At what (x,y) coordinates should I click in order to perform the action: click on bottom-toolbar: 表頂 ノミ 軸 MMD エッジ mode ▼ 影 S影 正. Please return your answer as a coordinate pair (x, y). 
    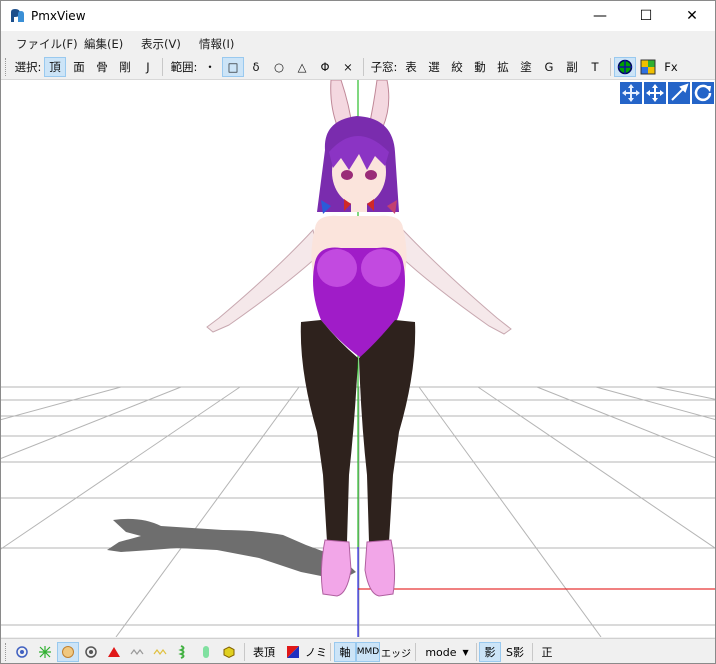
    Looking at the image, I should click on (358, 650).